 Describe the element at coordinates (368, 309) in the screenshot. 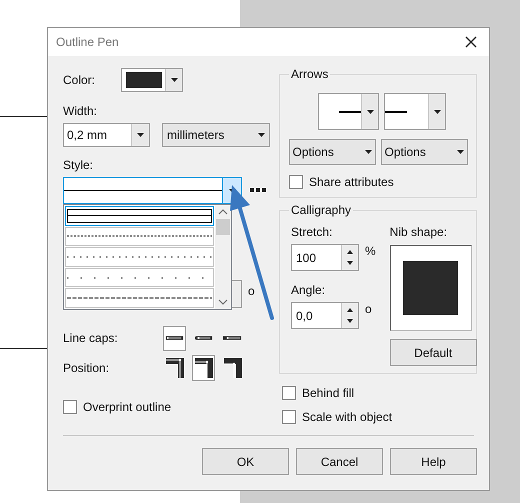

I see `unit-label: o` at that location.